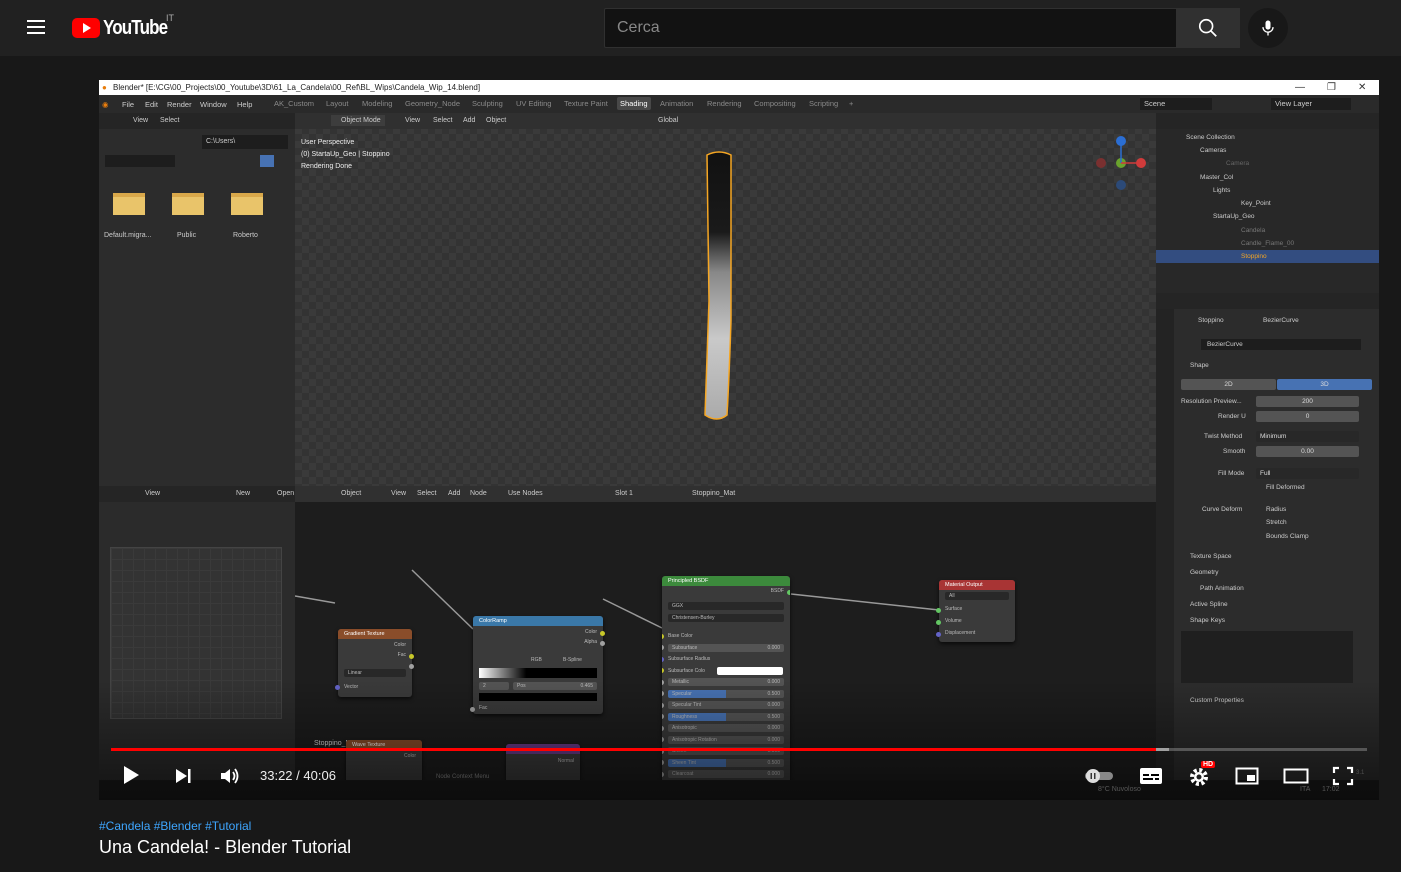 The image size is (1401, 872). I want to click on ramp-pos-label: Pos, so click(521, 686).